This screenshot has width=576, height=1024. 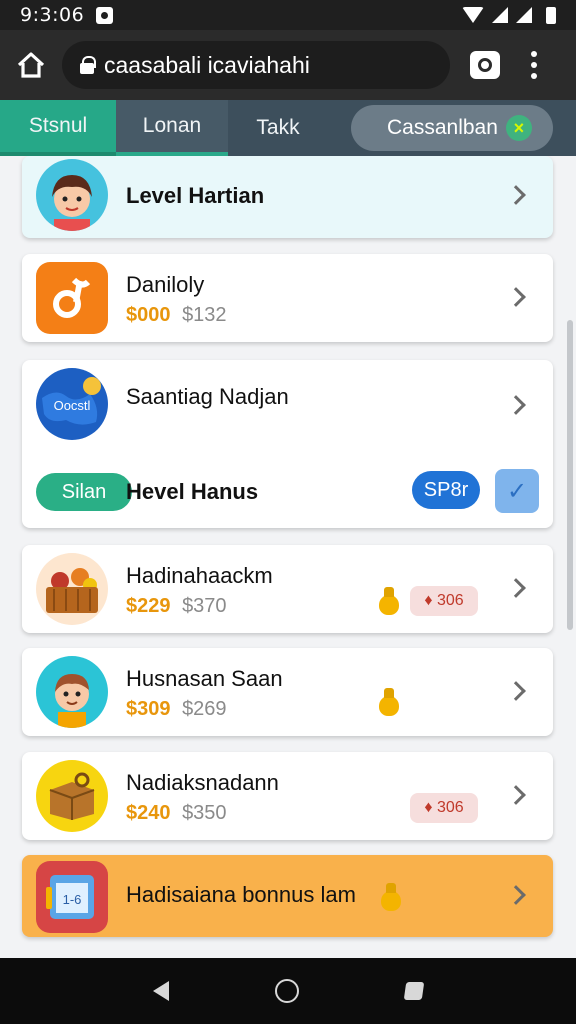 What do you see at coordinates (148, 709) in the screenshot?
I see `item-price: $309` at bounding box center [148, 709].